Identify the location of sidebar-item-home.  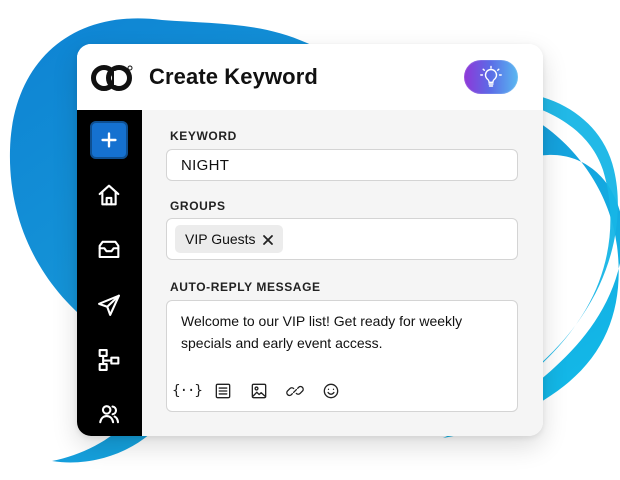
(109, 195).